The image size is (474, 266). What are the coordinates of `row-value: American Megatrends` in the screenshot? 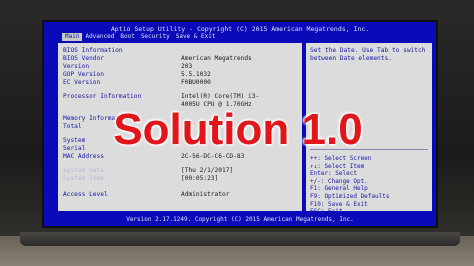 It's located at (216, 58).